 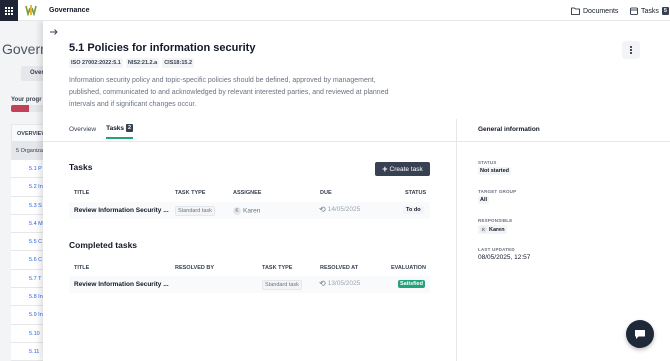 What do you see at coordinates (509, 129) in the screenshot?
I see `general-information-heading: General information` at bounding box center [509, 129].